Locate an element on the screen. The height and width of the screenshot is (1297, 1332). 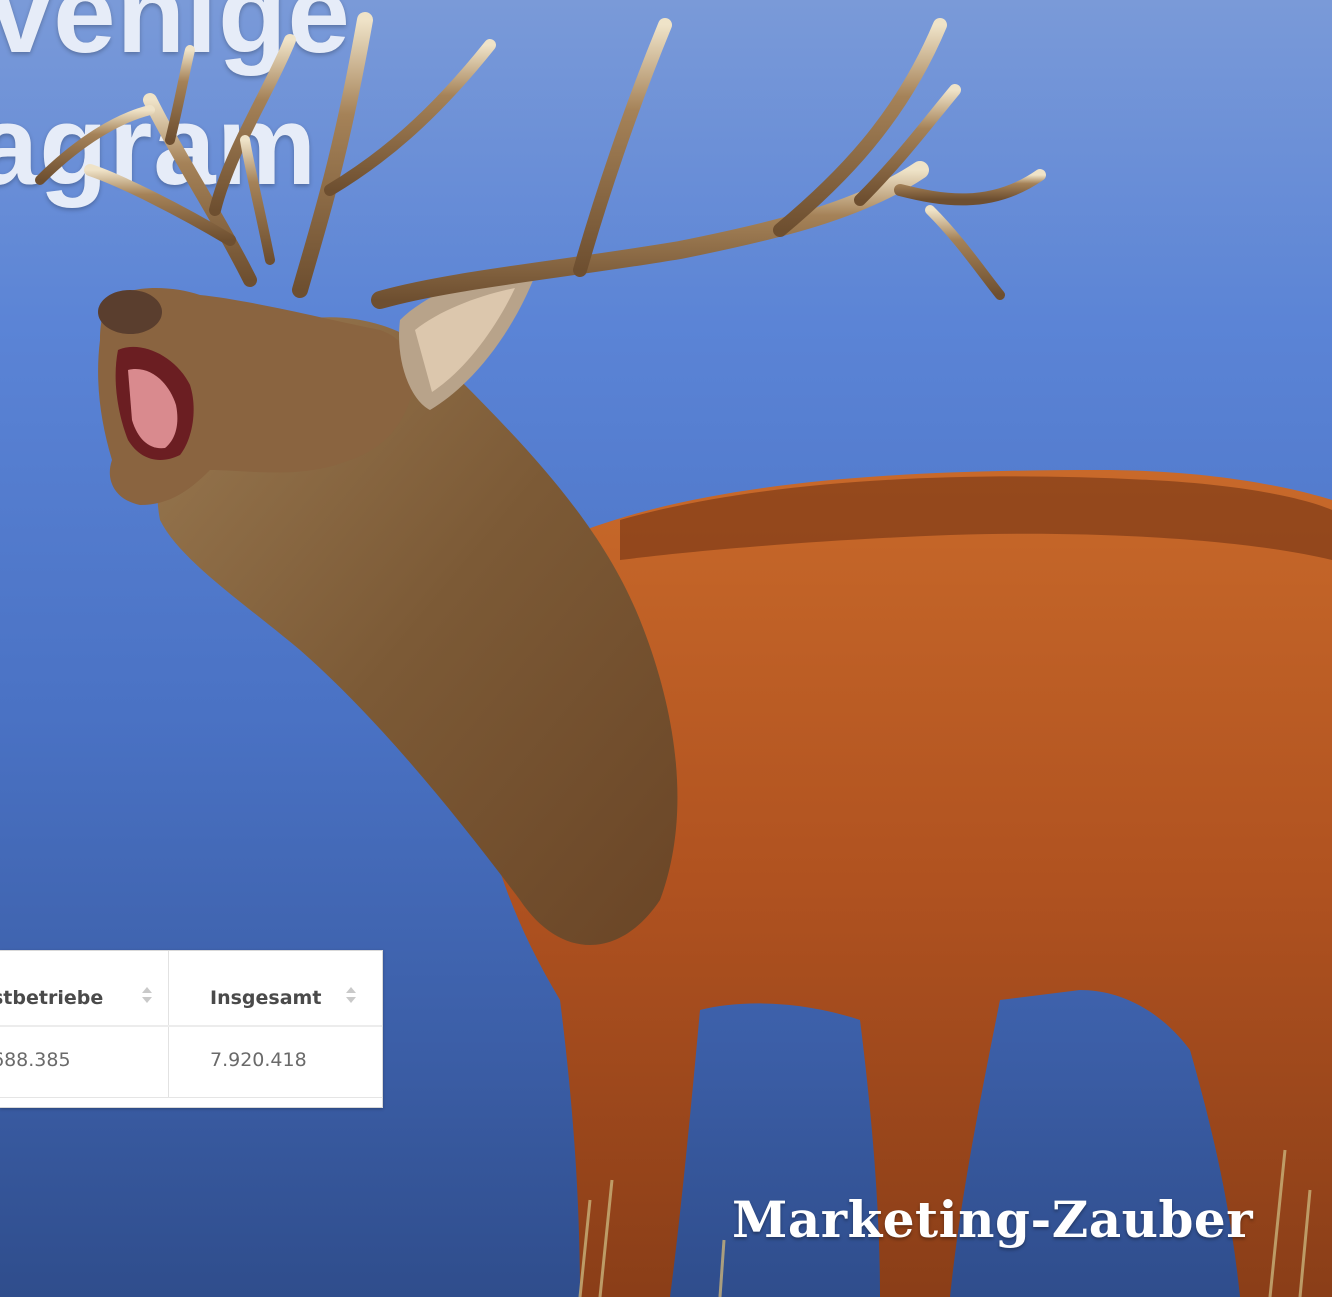
stats-table-snippet: stbetriebe Insgesamt 688.385 7.920.418 is located at coordinates (191, 1029).